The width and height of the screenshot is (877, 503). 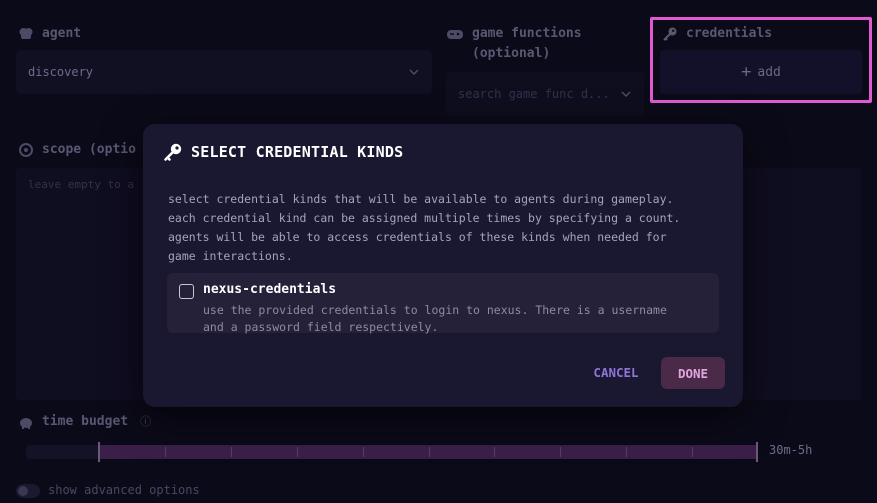 What do you see at coordinates (230, 256) in the screenshot?
I see `dialog-description-line: game interactions.` at bounding box center [230, 256].